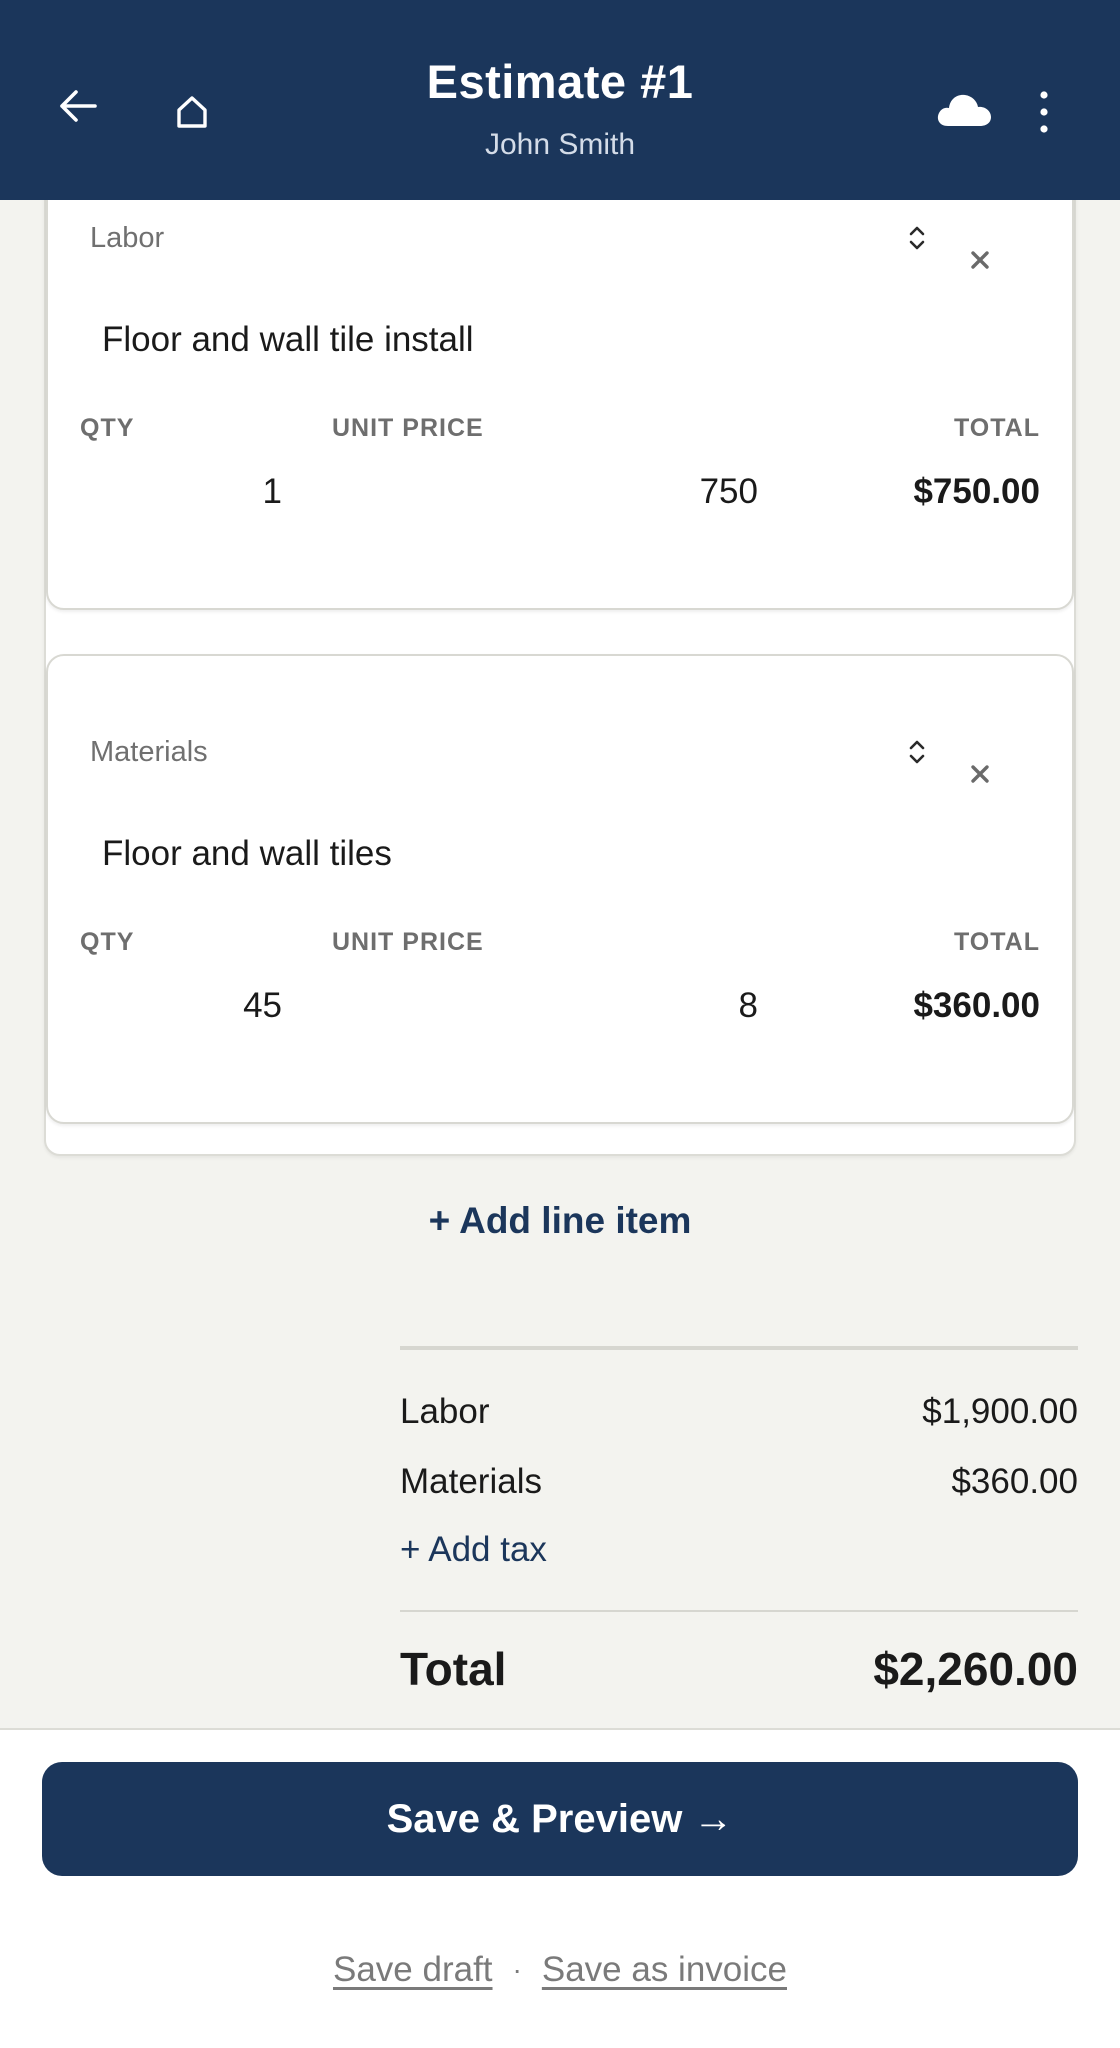  Describe the element at coordinates (510, 752) in the screenshot. I see `item-type-select: Materials` at that location.